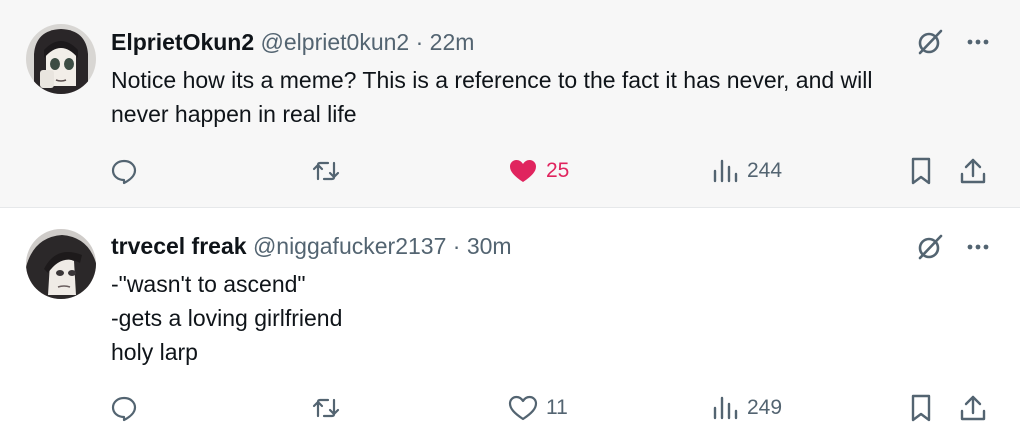  I want to click on timestamp: 30m, so click(489, 246).